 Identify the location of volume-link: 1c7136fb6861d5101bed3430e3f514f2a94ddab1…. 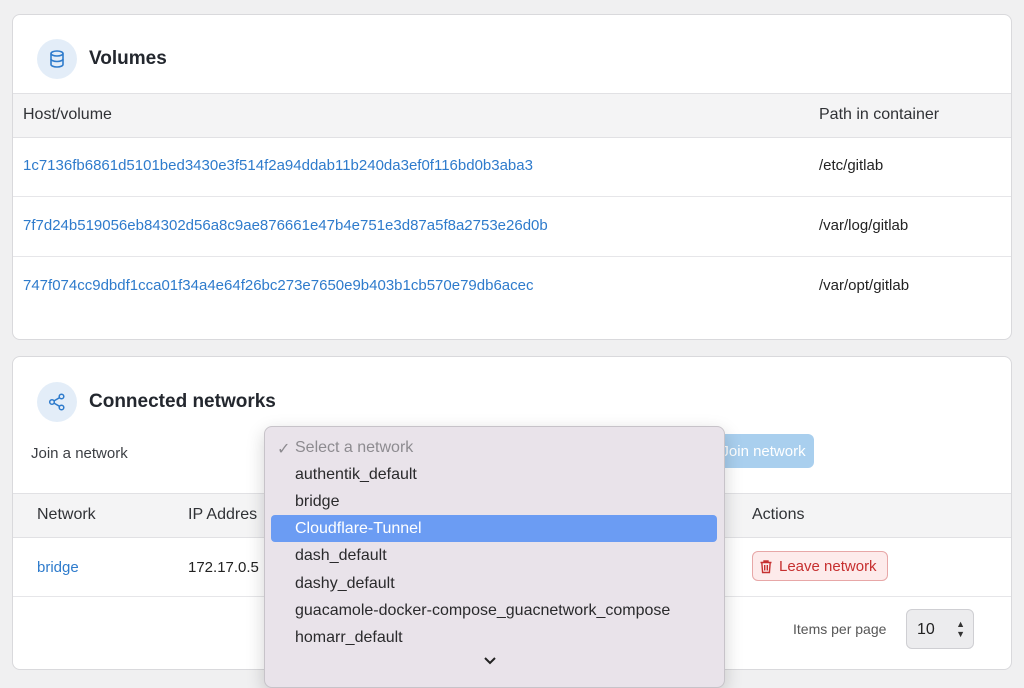
(278, 165).